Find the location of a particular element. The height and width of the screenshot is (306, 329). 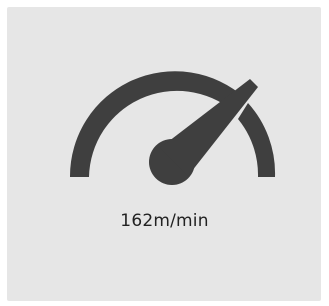

speed-reading-label: 162m/min is located at coordinates (164, 221).